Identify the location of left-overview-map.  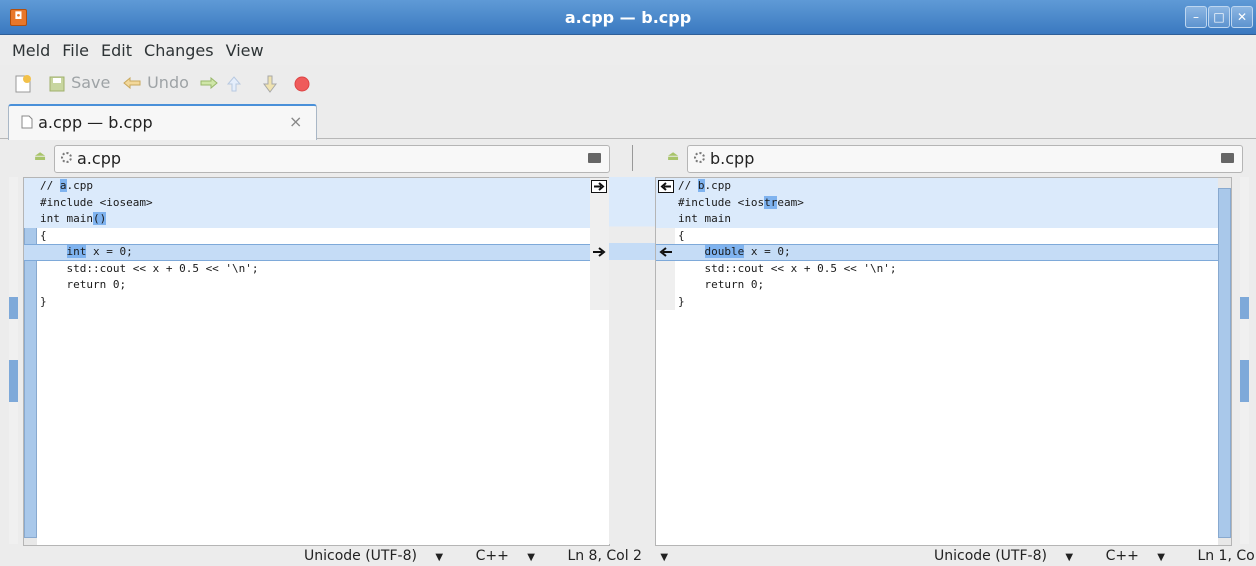
(13, 360).